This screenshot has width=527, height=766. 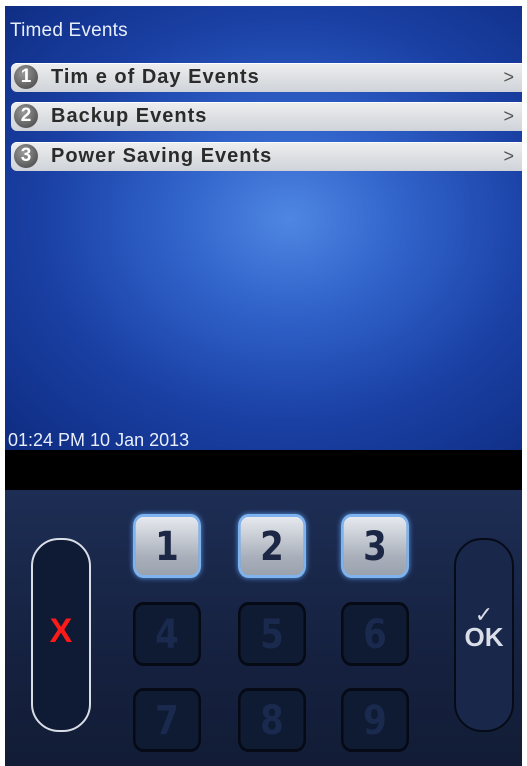 What do you see at coordinates (162, 156) in the screenshot?
I see `menu-item-label: Power Saving Events` at bounding box center [162, 156].